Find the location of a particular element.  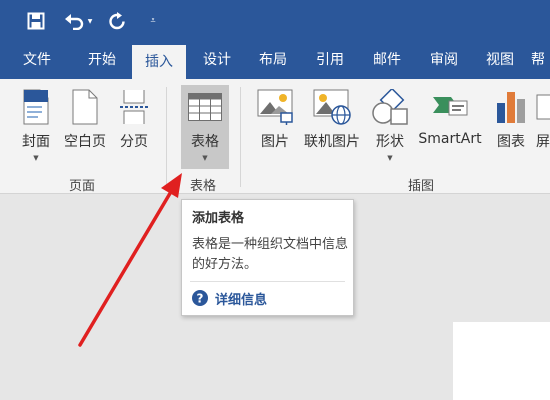

page-break-icon is located at coordinates (134, 107).